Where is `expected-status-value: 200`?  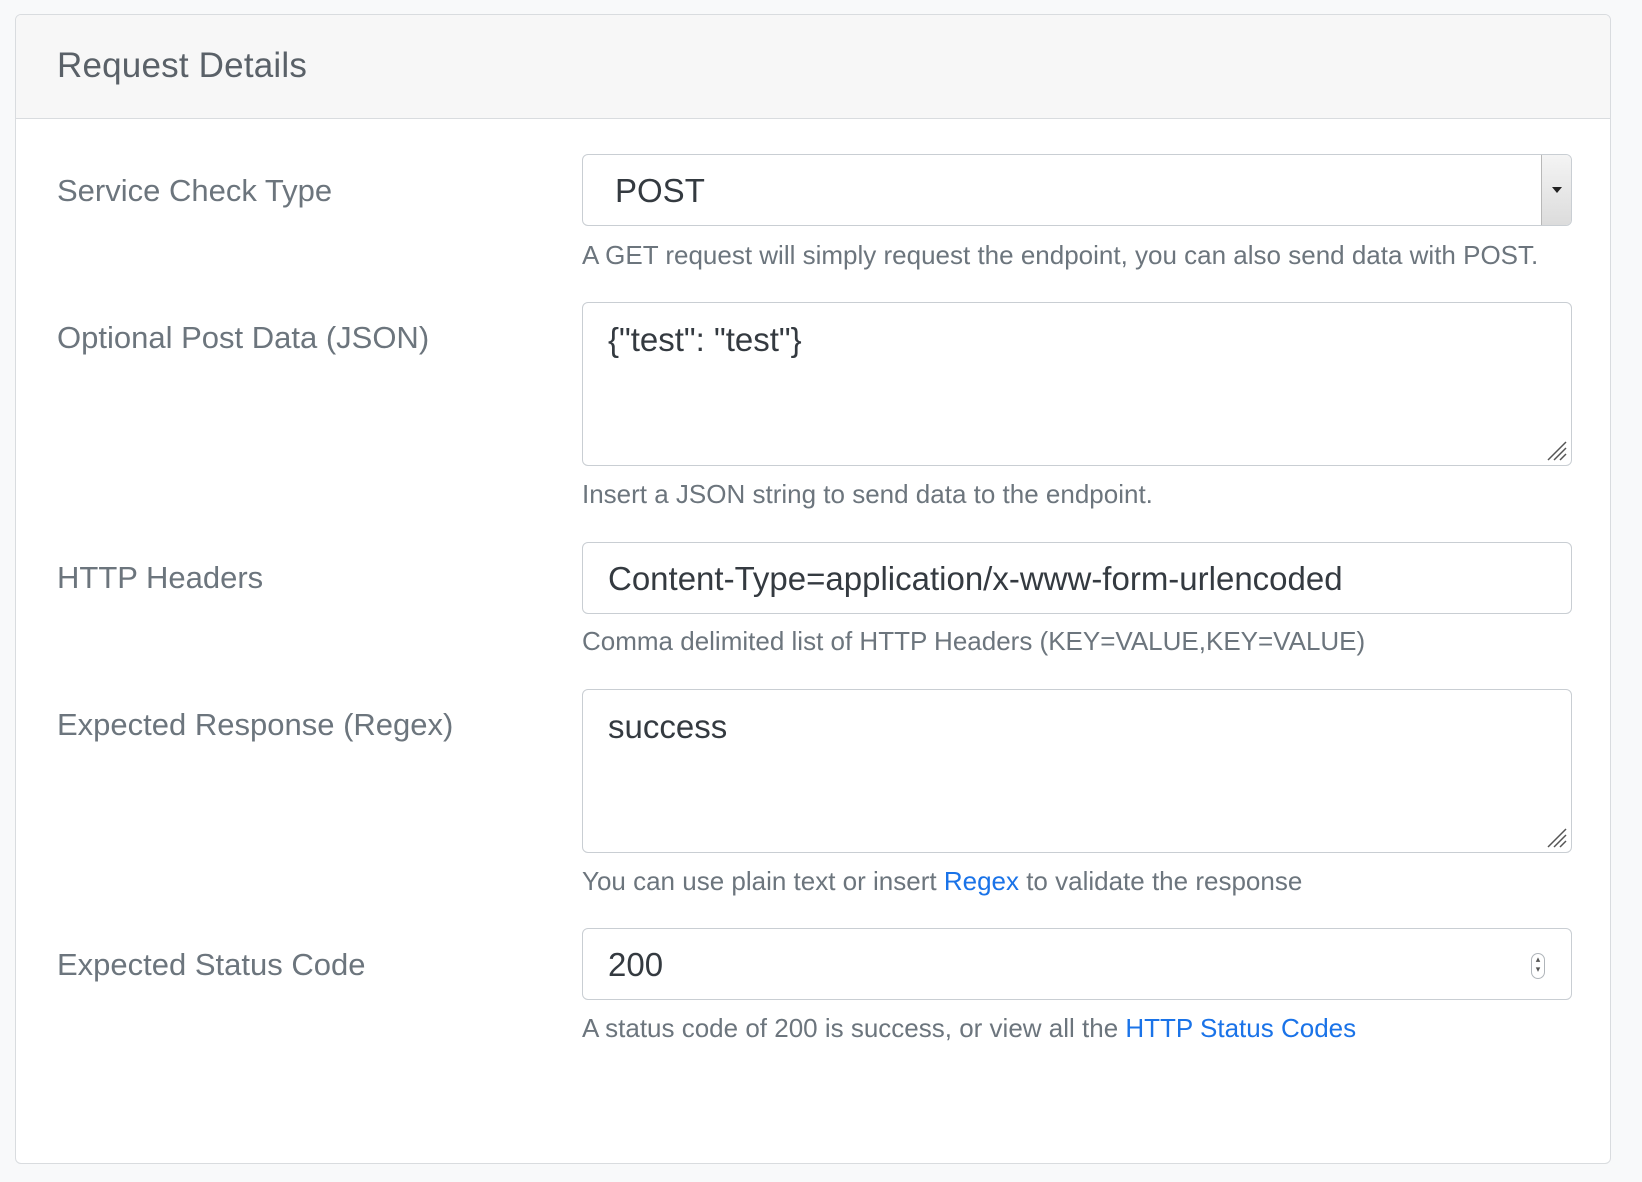 expected-status-value: 200 is located at coordinates (636, 964).